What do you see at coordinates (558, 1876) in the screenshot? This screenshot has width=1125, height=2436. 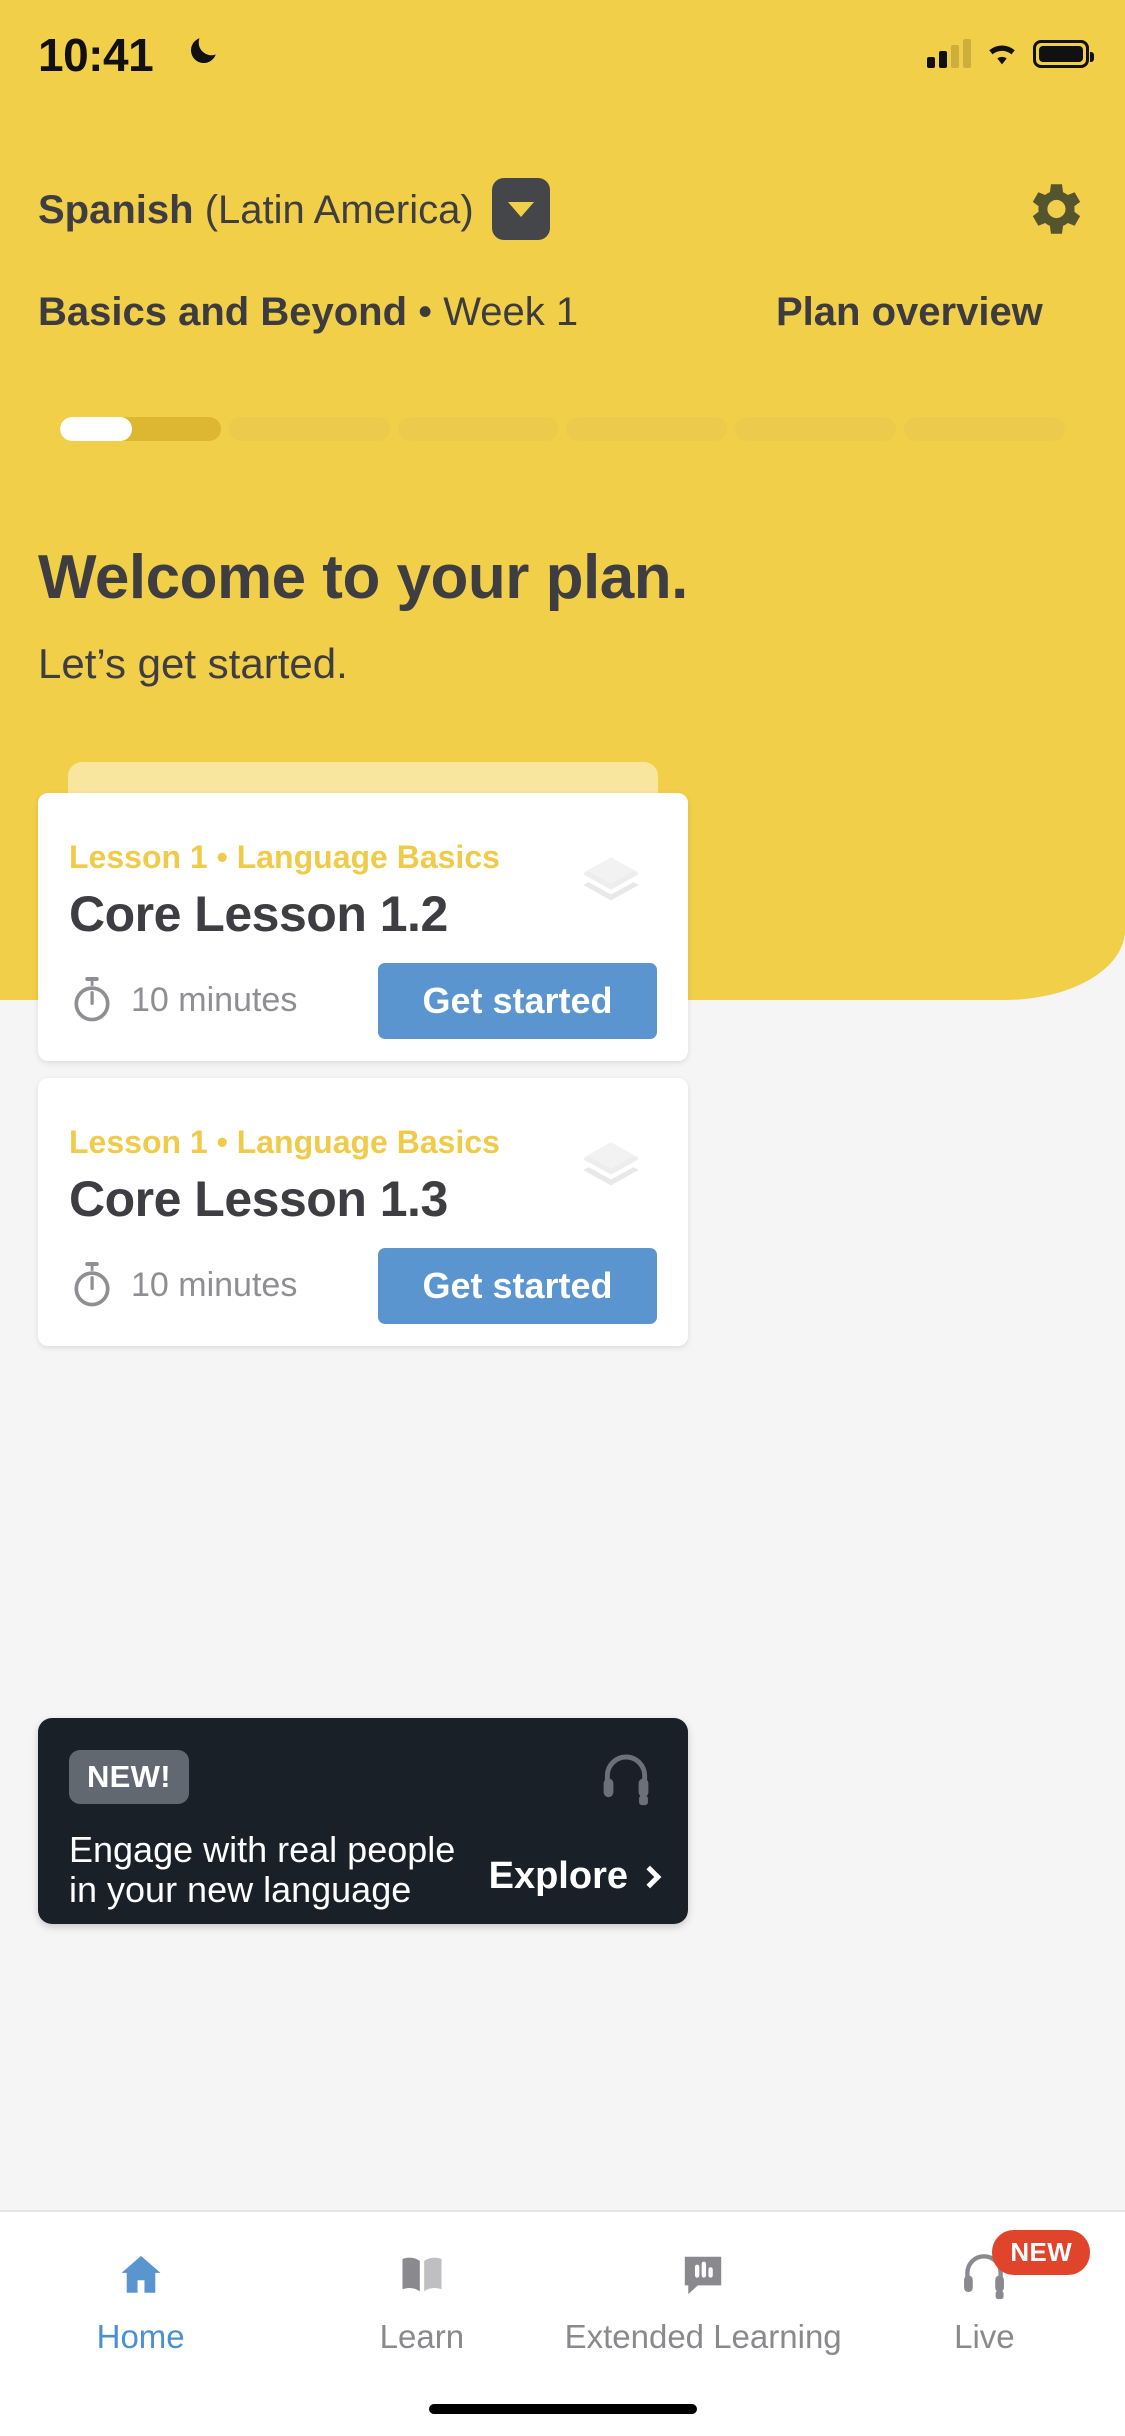 I see `promo-explore-label: Explore` at bounding box center [558, 1876].